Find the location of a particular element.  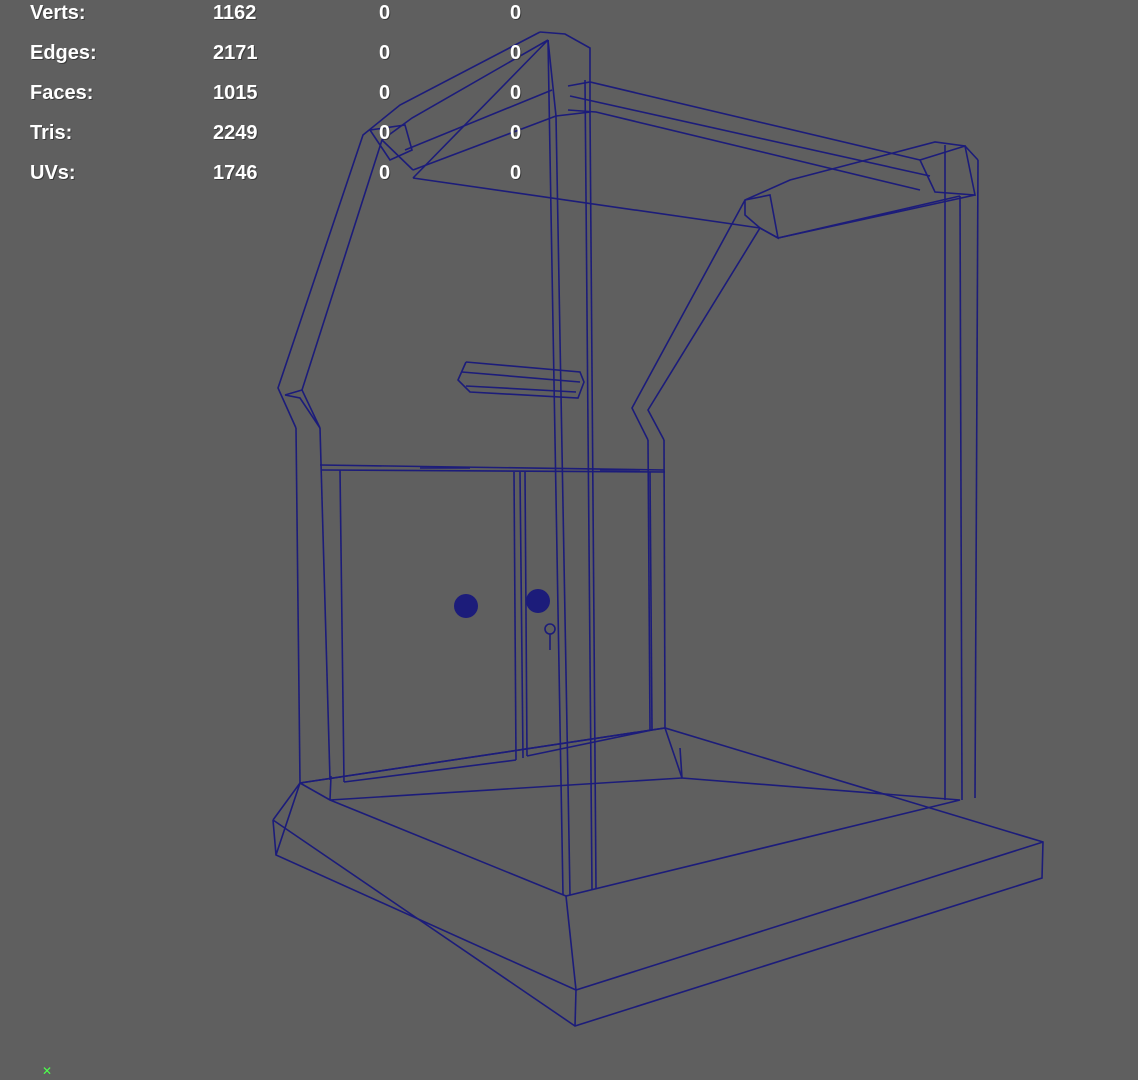

front-handle is located at coordinates (521, 380).